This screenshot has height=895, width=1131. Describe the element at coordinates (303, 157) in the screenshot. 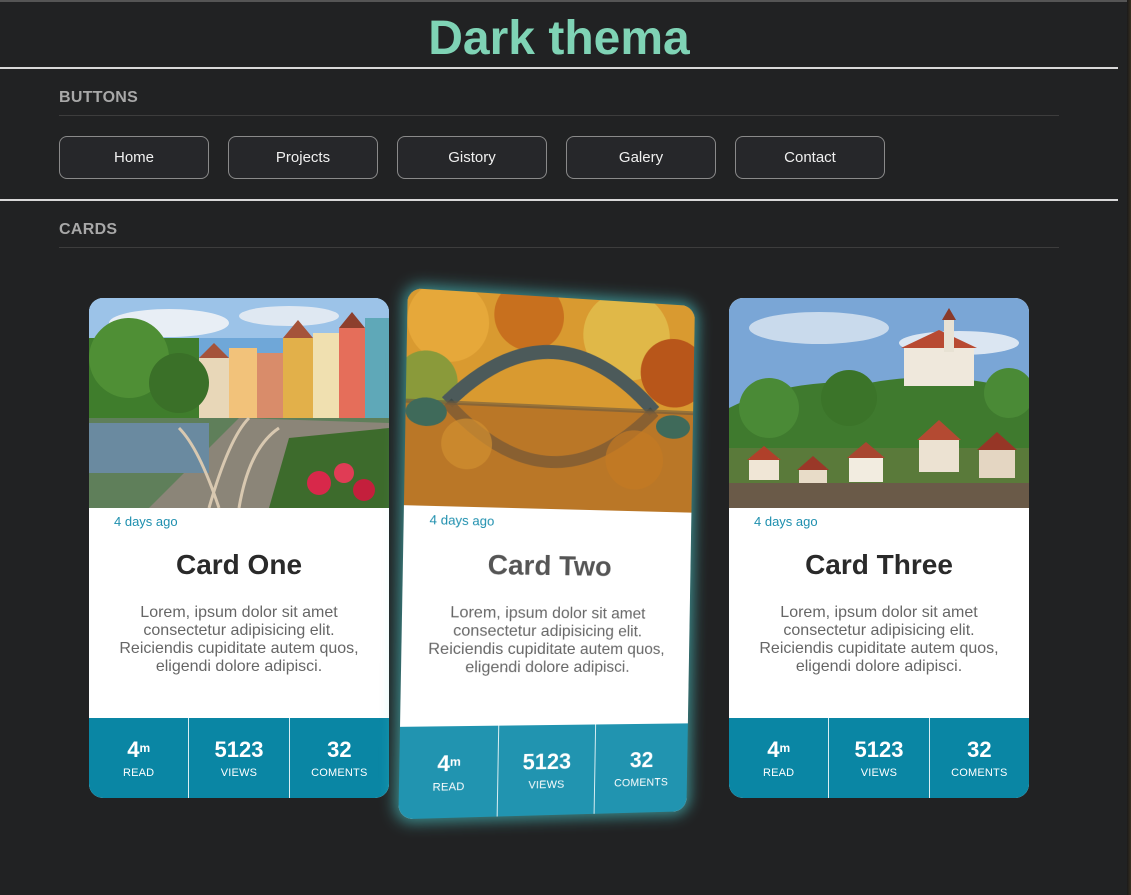

I see `projects-button: Projects` at that location.